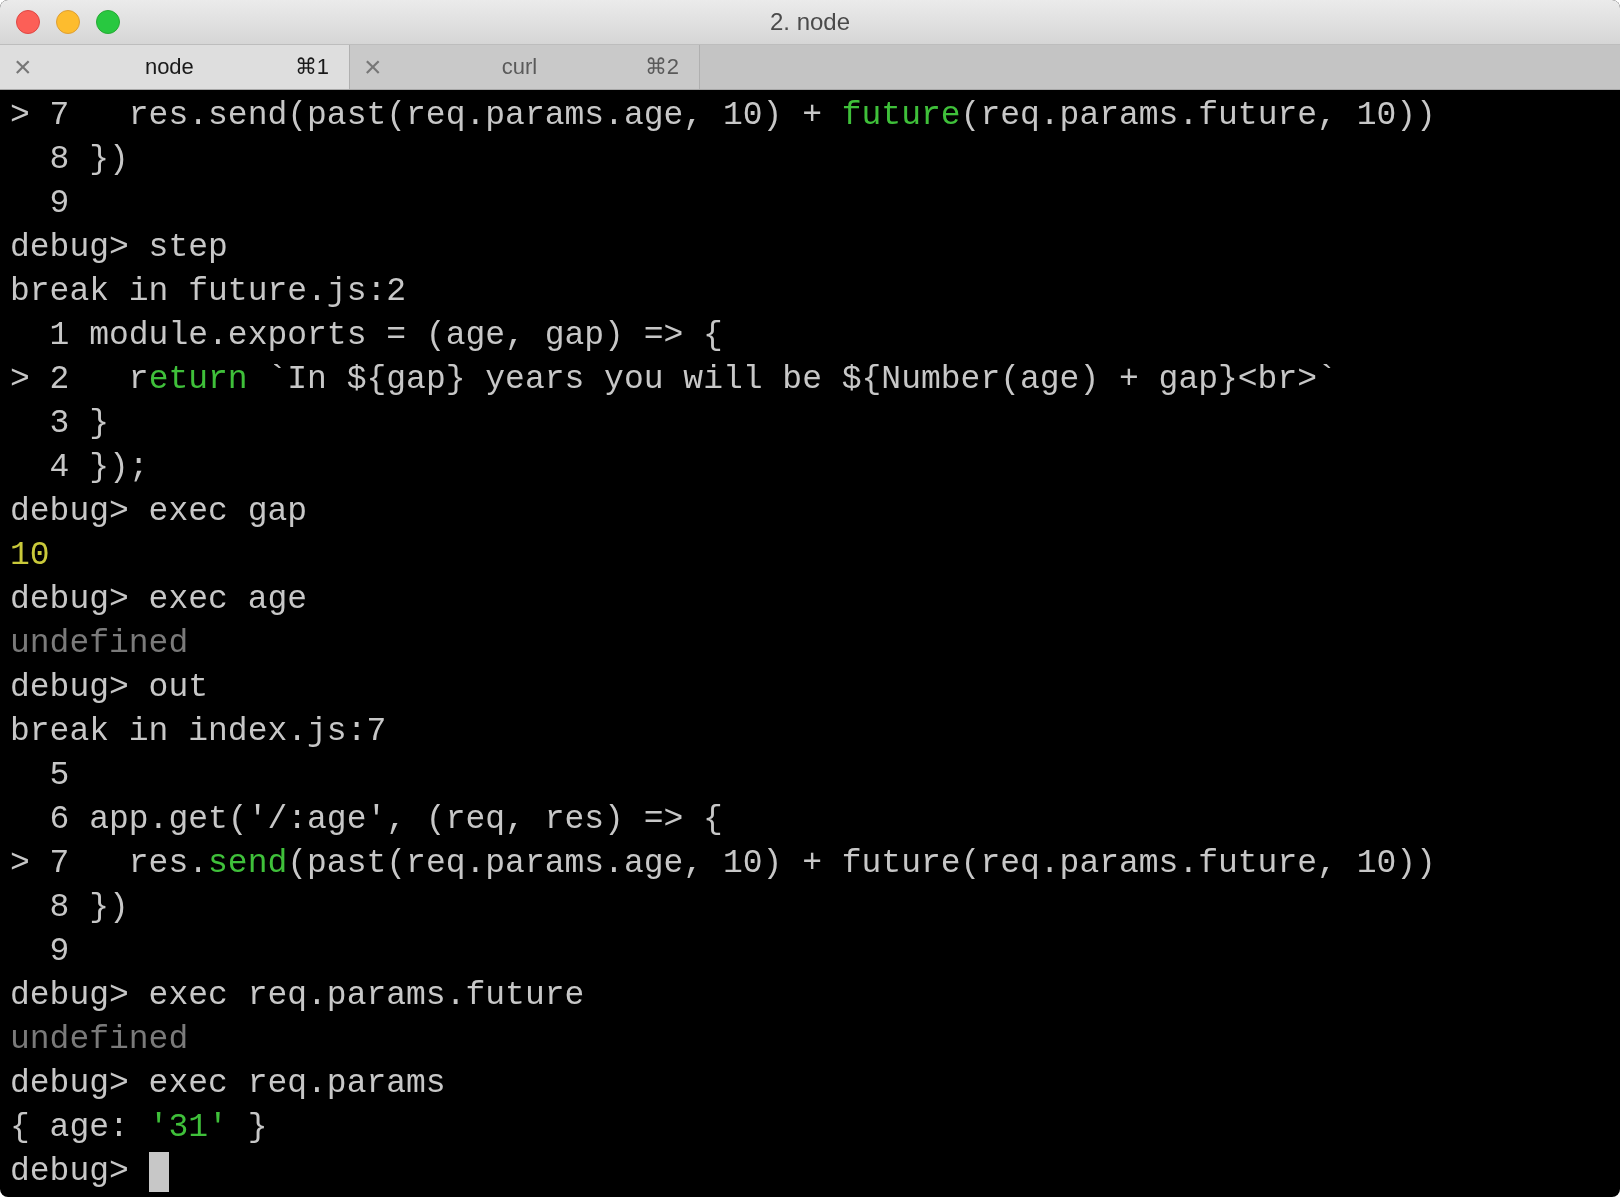  Describe the element at coordinates (59, 776) in the screenshot. I see `terminal-line: 5` at that location.